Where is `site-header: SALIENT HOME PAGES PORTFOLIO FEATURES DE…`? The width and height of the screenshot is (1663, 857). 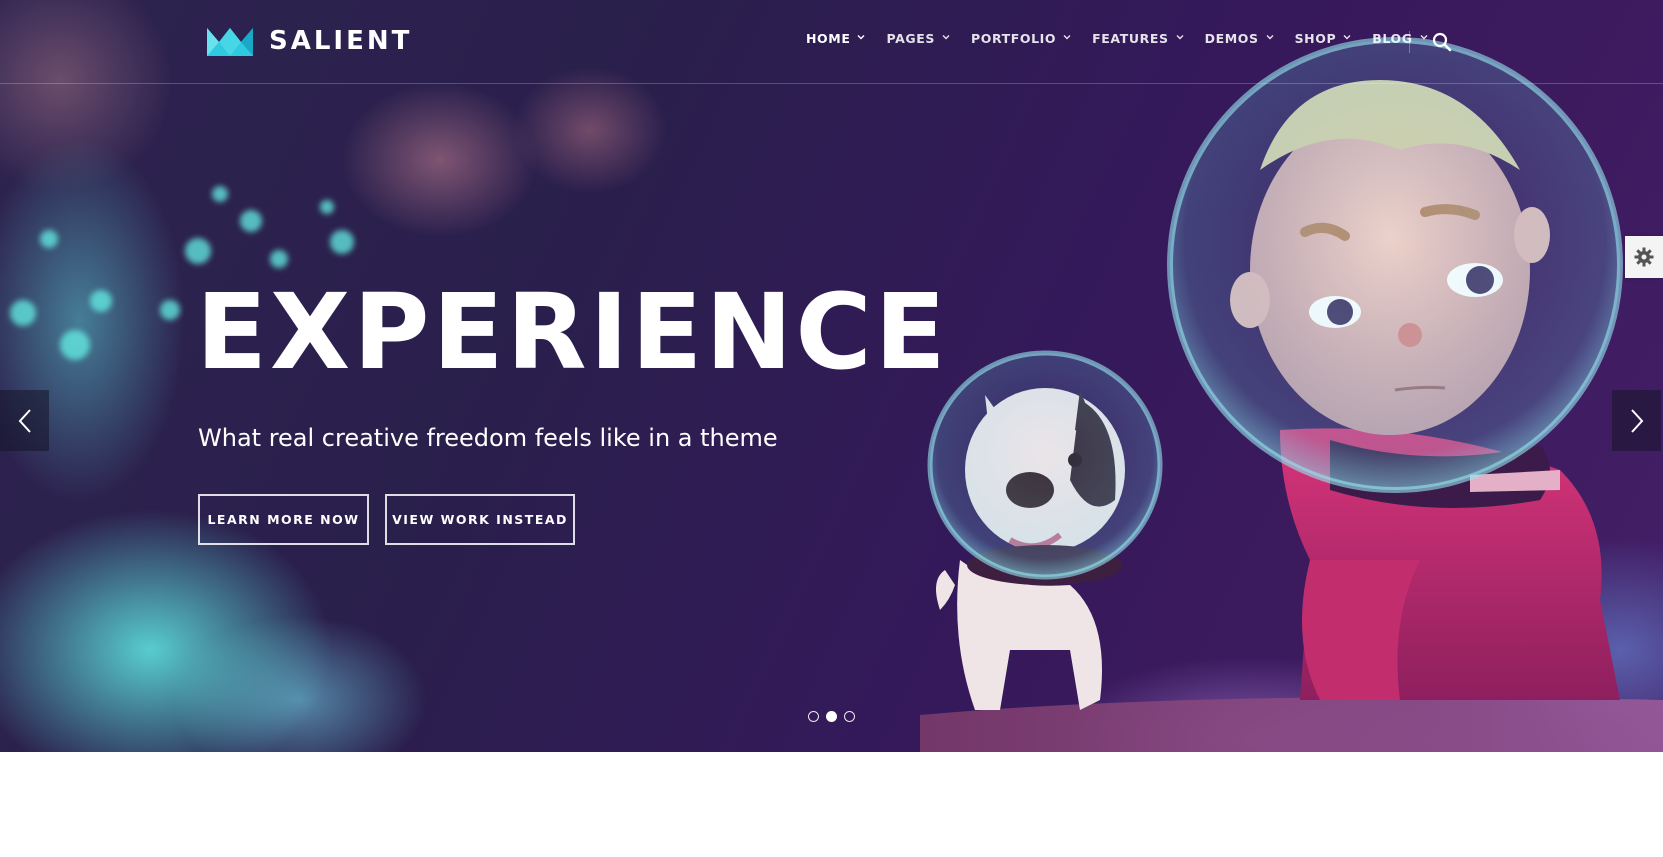
site-header: SALIENT HOME PAGES PORTFOLIO FEATURES DE… is located at coordinates (831, 42).